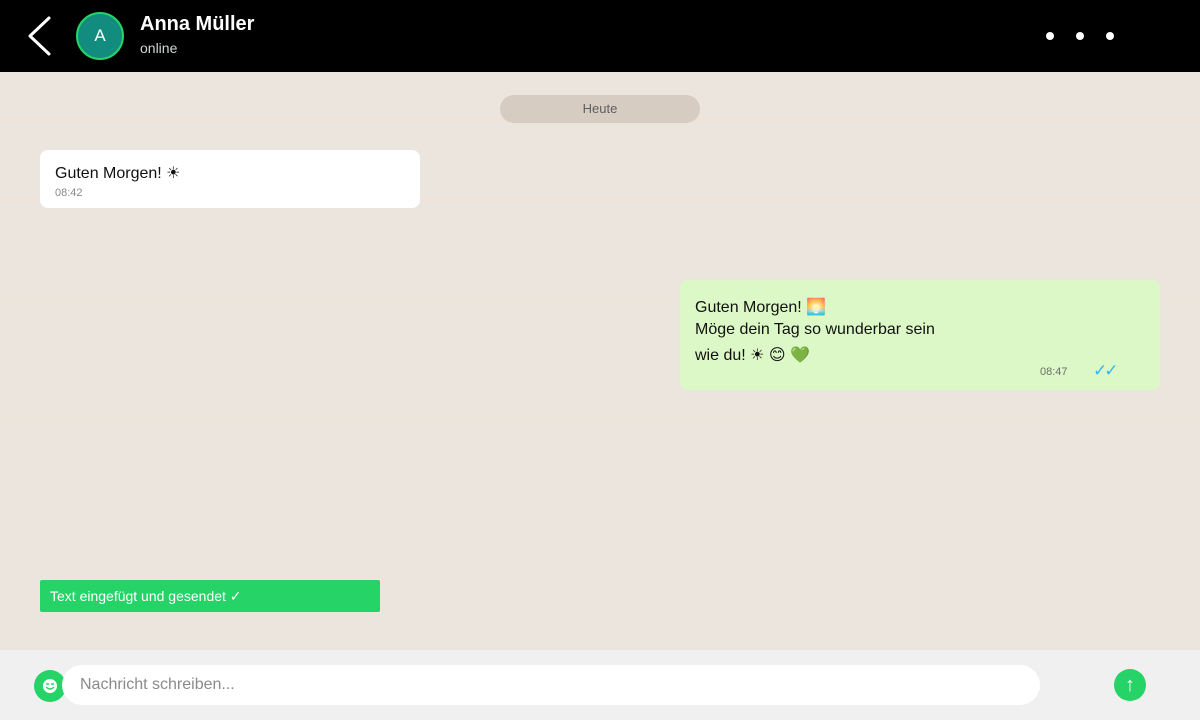  What do you see at coordinates (600, 109) in the screenshot?
I see `date-divider: Heute` at bounding box center [600, 109].